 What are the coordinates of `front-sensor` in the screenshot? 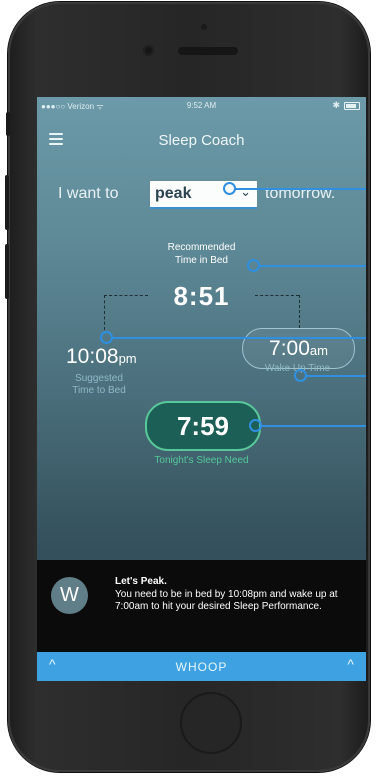 It's located at (204, 27).